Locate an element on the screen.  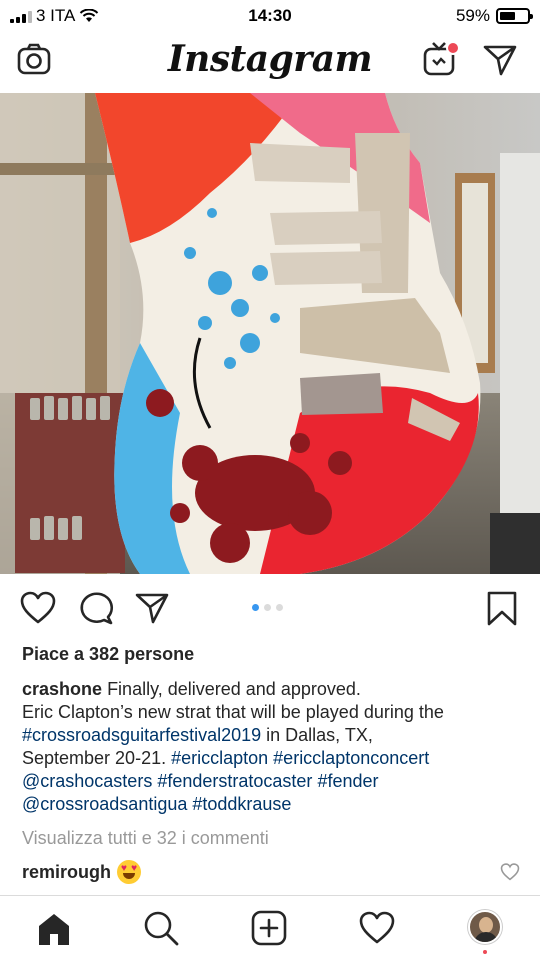
caption-username: crashone is located at coordinates (62, 689).